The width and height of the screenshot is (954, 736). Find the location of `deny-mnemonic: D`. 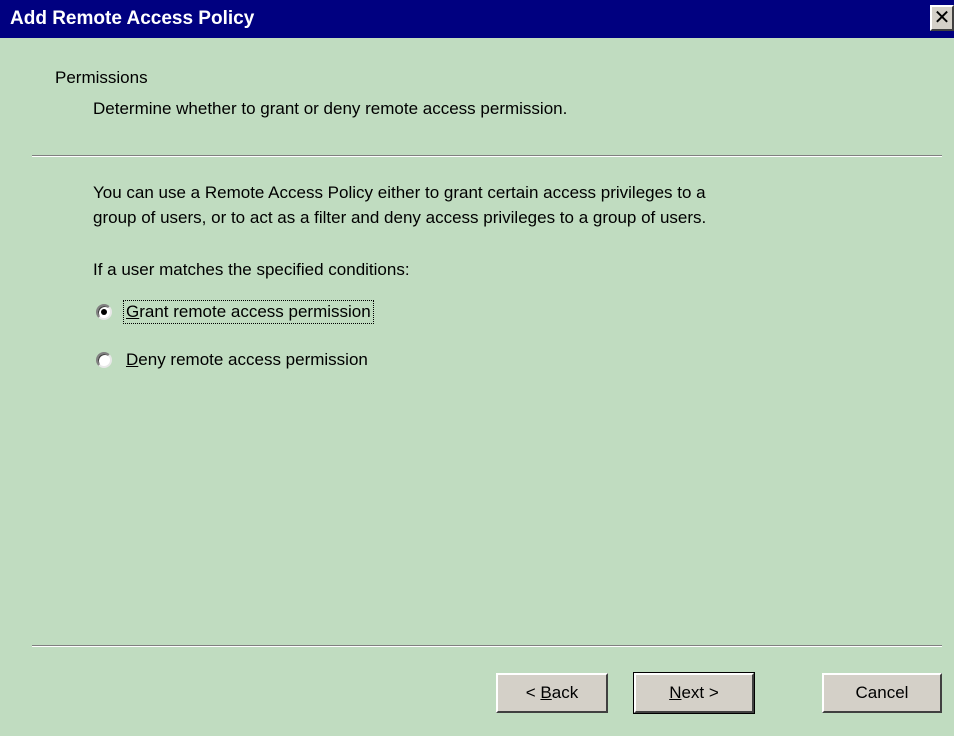

deny-mnemonic: D is located at coordinates (132, 359).